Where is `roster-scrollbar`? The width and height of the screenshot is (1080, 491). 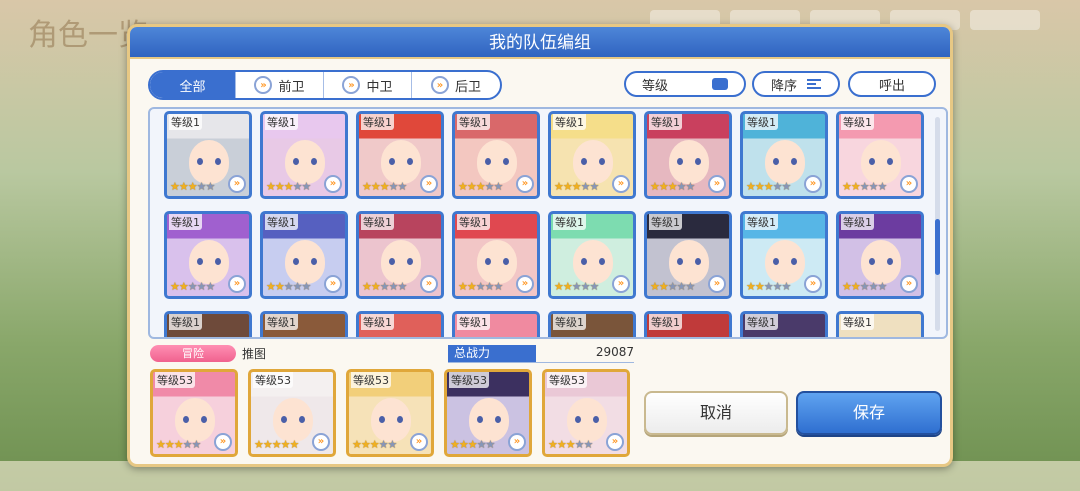
roster-scrollbar is located at coordinates (937, 224).